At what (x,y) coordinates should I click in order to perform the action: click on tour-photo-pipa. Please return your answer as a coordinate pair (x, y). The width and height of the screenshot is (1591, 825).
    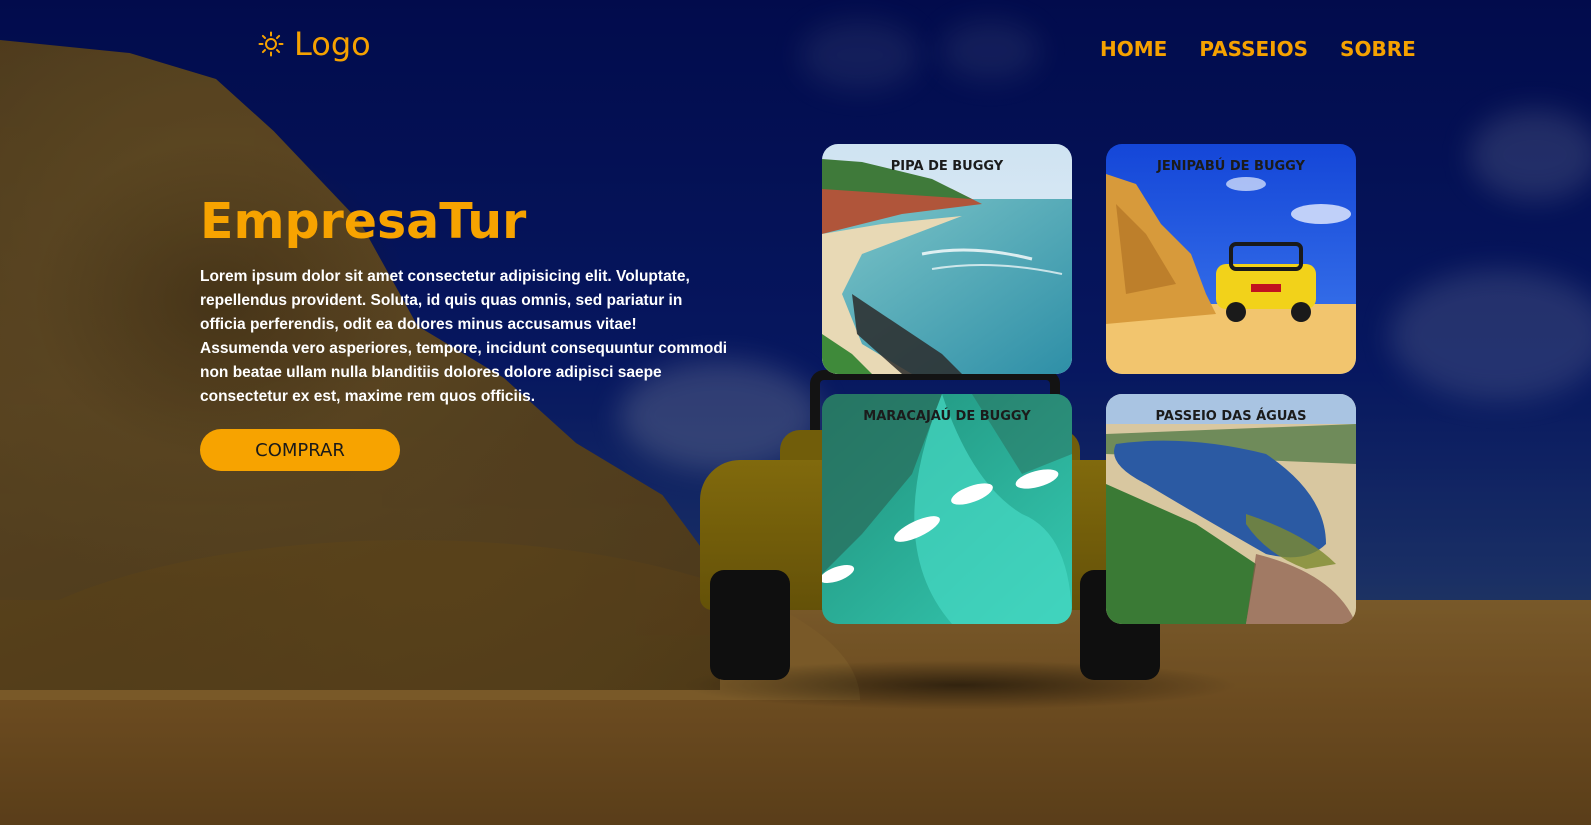
    Looking at the image, I should click on (947, 259).